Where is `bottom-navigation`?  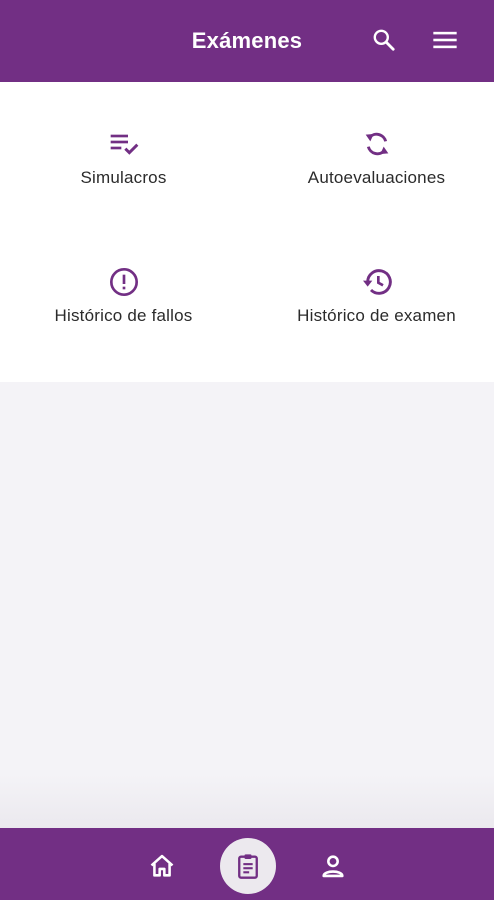 bottom-navigation is located at coordinates (247, 864).